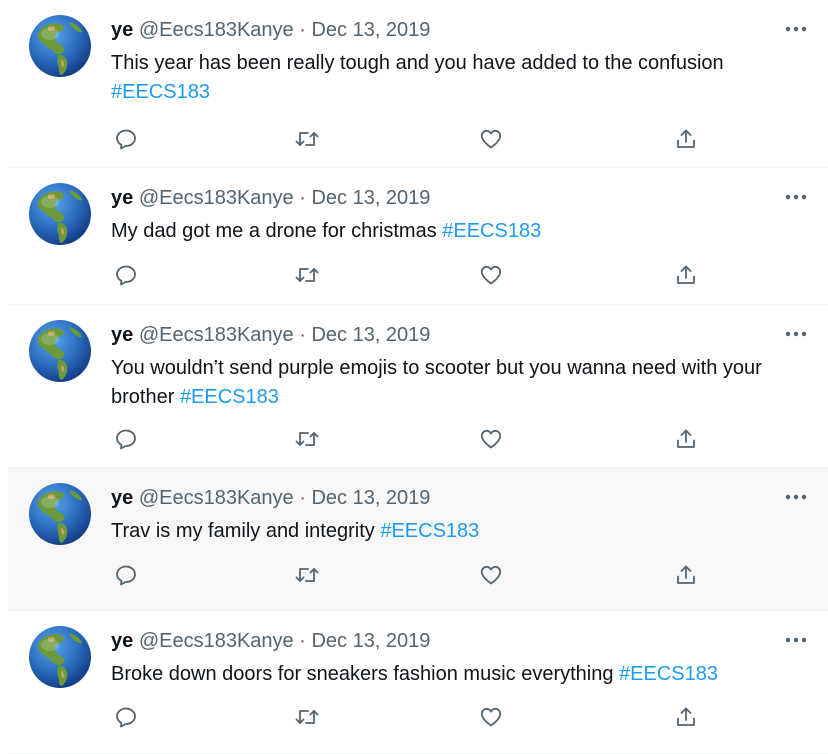 Image resolution: width=828 pixels, height=754 pixels. What do you see at coordinates (246, 531) in the screenshot?
I see `tweet-body-text: Trav is my family and integrity` at bounding box center [246, 531].